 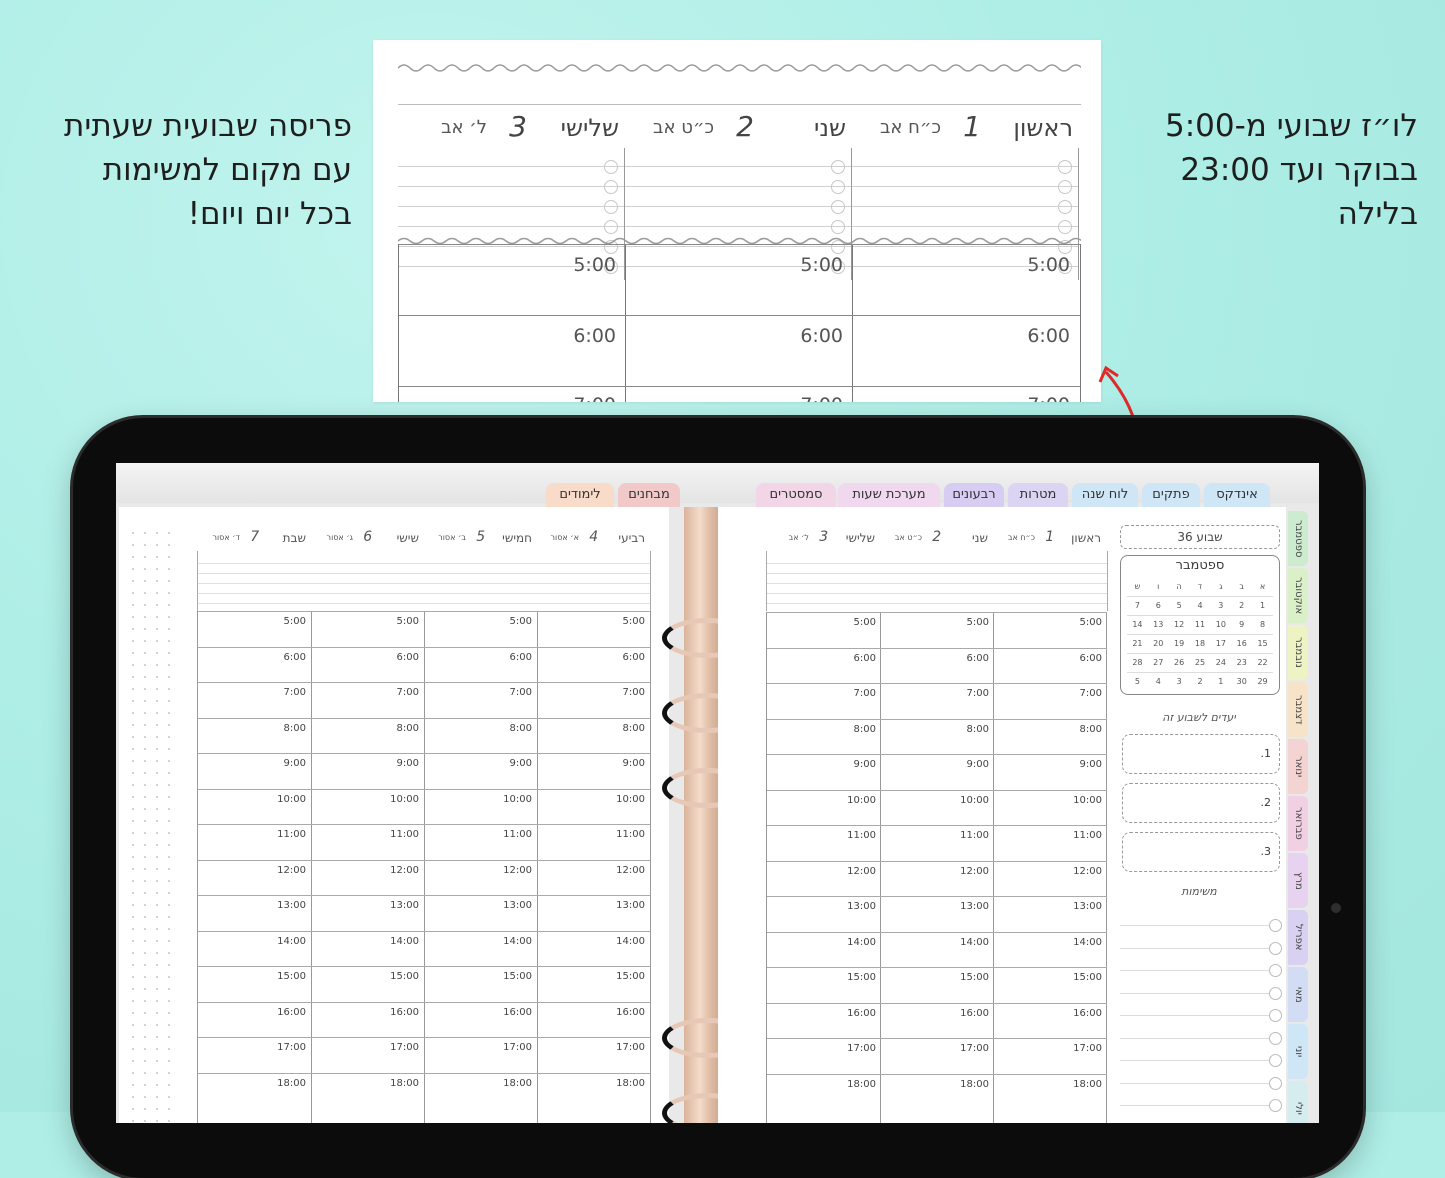 I want to click on goal-field: 3., so click(x=1201, y=852).